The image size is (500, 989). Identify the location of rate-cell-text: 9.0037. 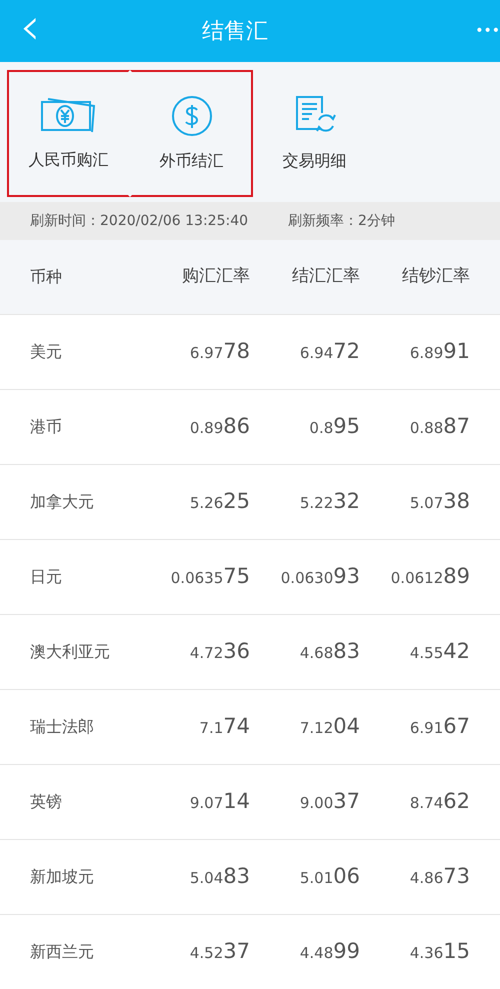
(329, 802).